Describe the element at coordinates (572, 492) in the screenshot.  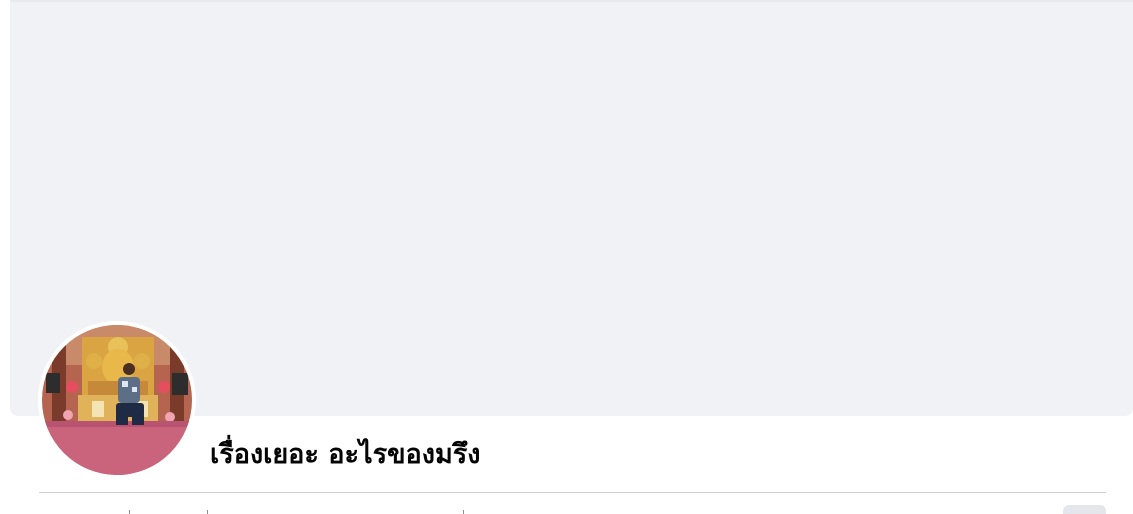
I see `header-divider` at that location.